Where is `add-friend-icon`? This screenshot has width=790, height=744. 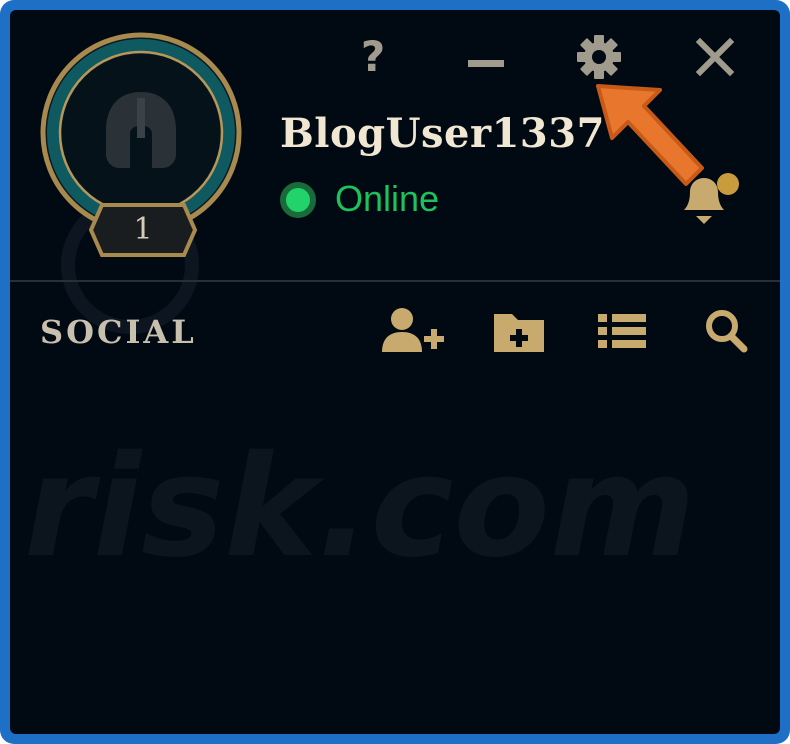 add-friend-icon is located at coordinates (413, 330).